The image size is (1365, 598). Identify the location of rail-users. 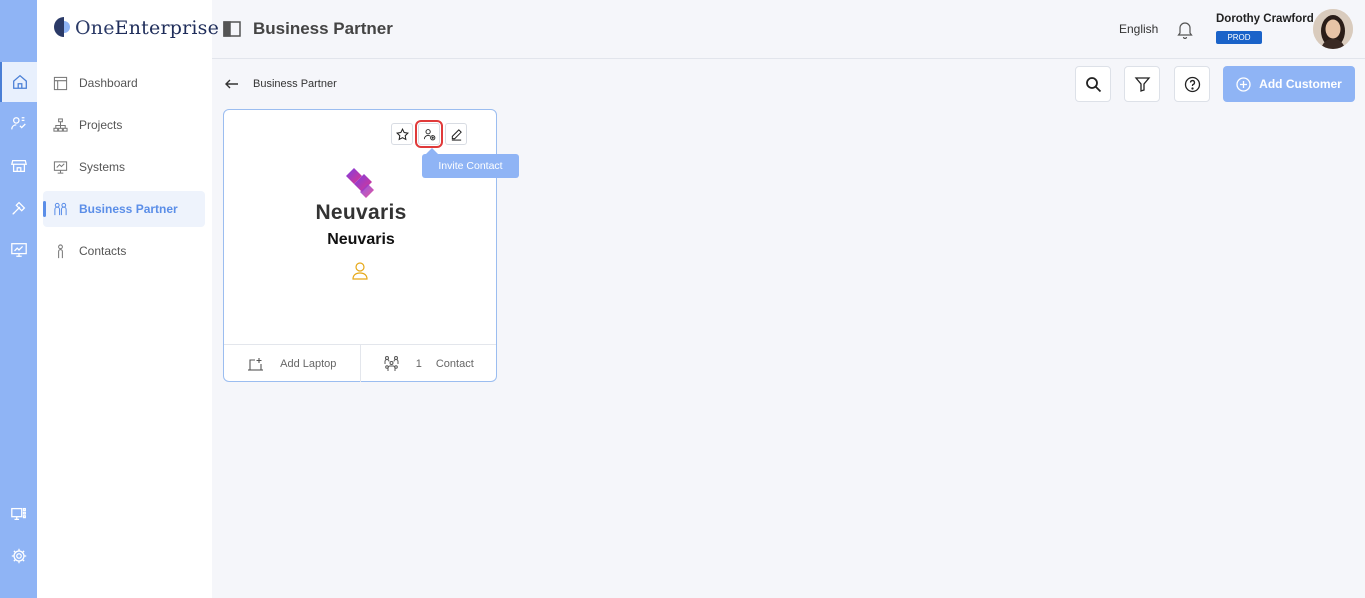
(18, 124).